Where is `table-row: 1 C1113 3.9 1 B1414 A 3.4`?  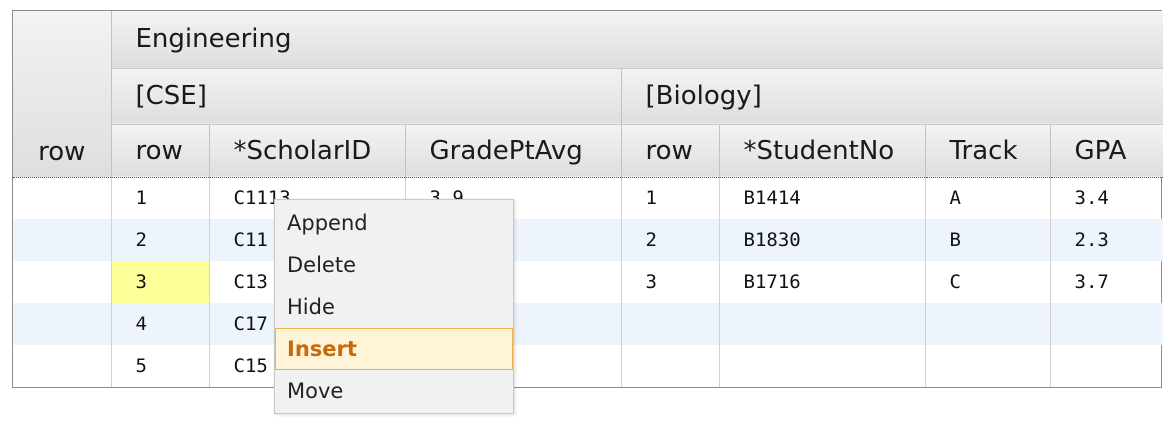 table-row: 1 C1113 3.9 1 B1414 A 3.4 is located at coordinates (588, 198).